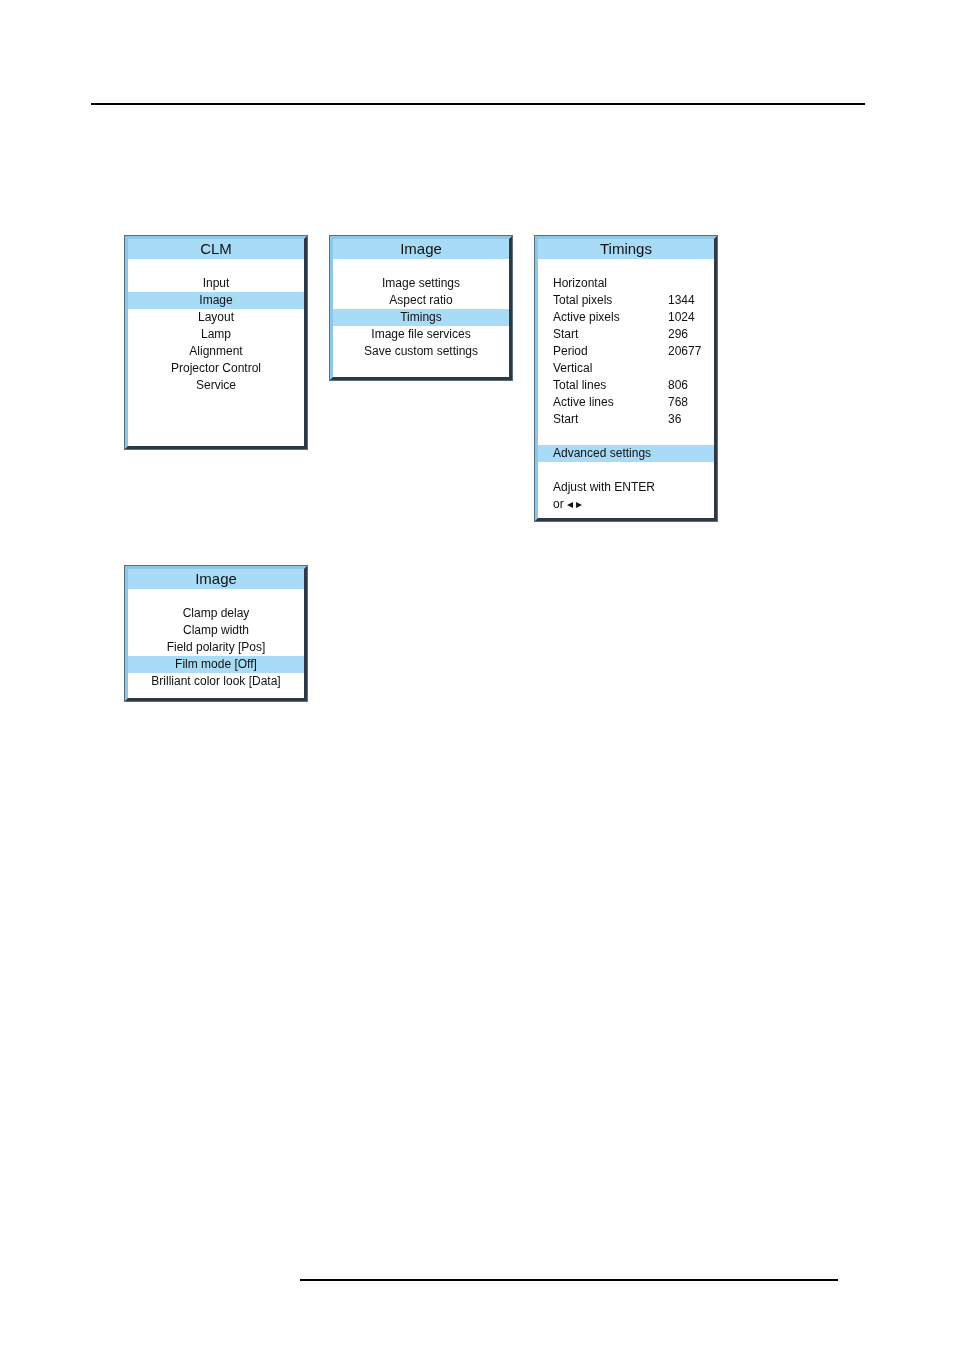 The image size is (954, 1350). What do you see at coordinates (584, 402) in the screenshot?
I see `reading-label: Active lines` at bounding box center [584, 402].